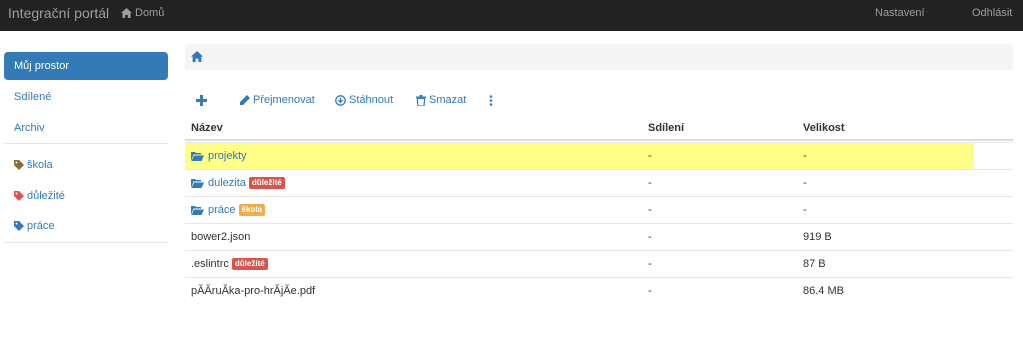 The image size is (1023, 346). What do you see at coordinates (421, 100) in the screenshot?
I see `trash-icon` at bounding box center [421, 100].